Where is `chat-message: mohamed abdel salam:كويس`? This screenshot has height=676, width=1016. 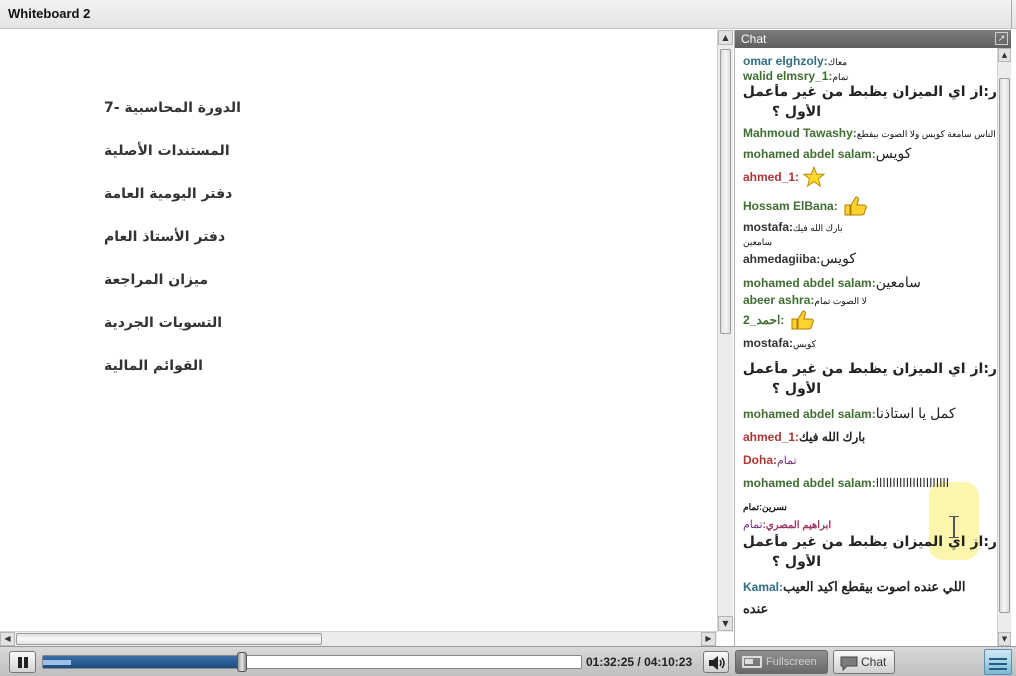 chat-message: mohamed abdel salam:كويس is located at coordinates (827, 154).